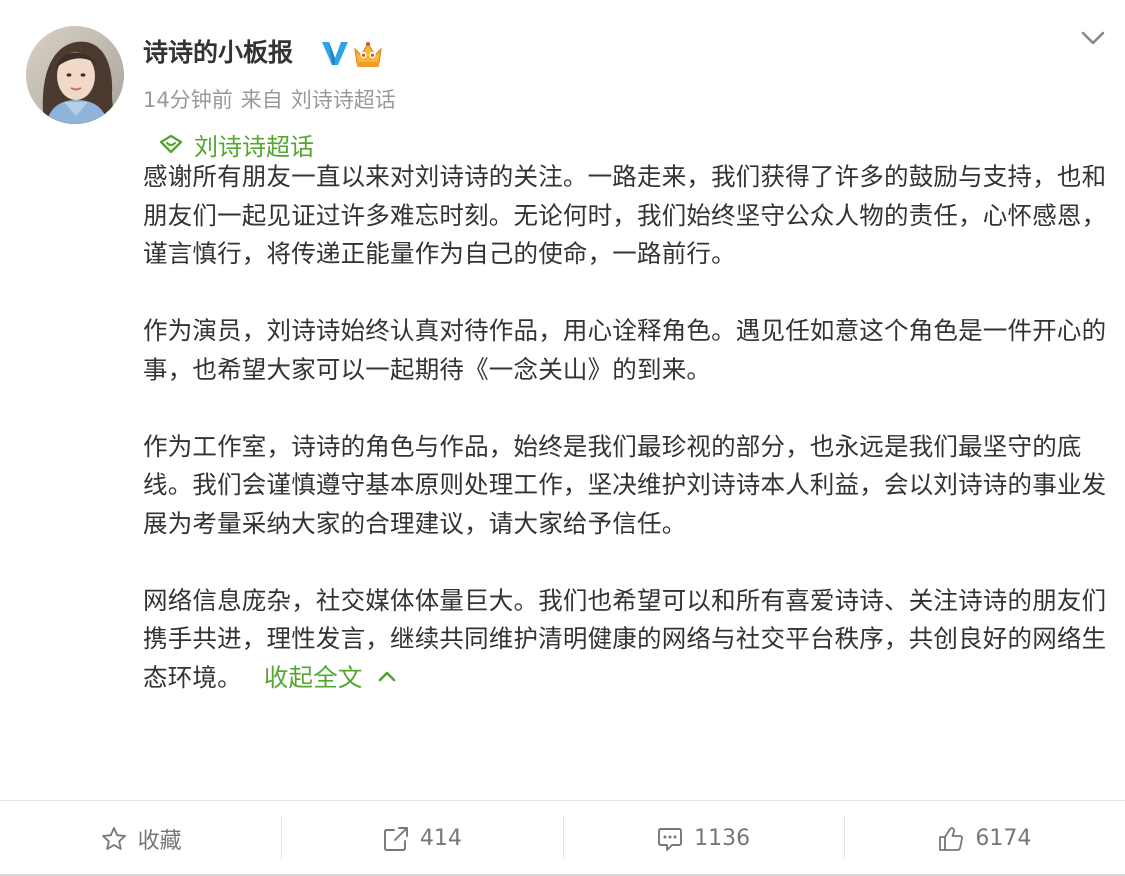 This screenshot has height=876, width=1125. I want to click on collapse-label: 收起全文, so click(313, 677).